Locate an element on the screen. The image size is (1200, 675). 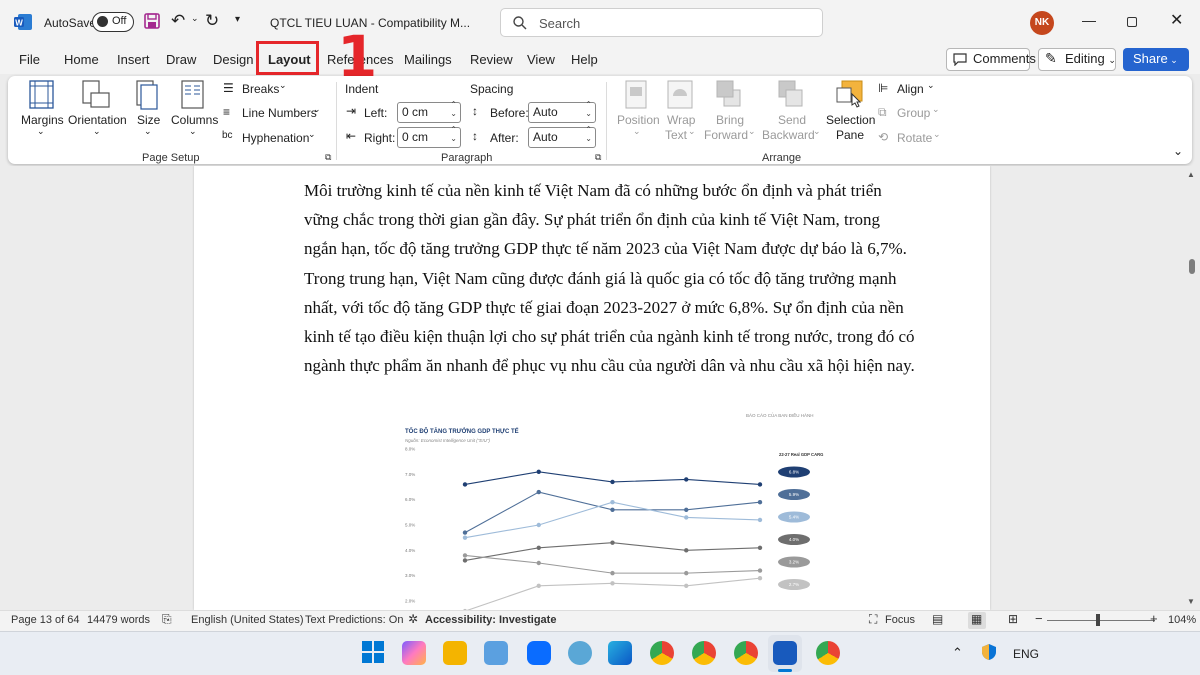
tab-mailings: Mailings is located at coordinates (428, 59).